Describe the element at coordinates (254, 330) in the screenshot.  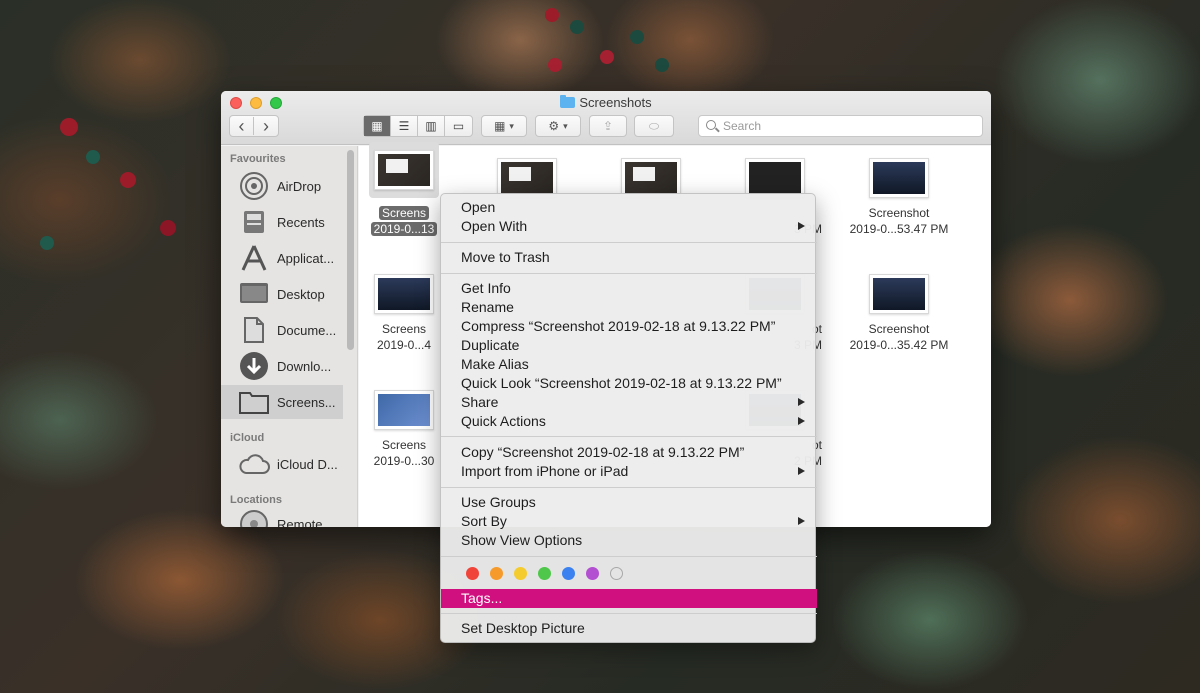
I see `documents-icon` at that location.